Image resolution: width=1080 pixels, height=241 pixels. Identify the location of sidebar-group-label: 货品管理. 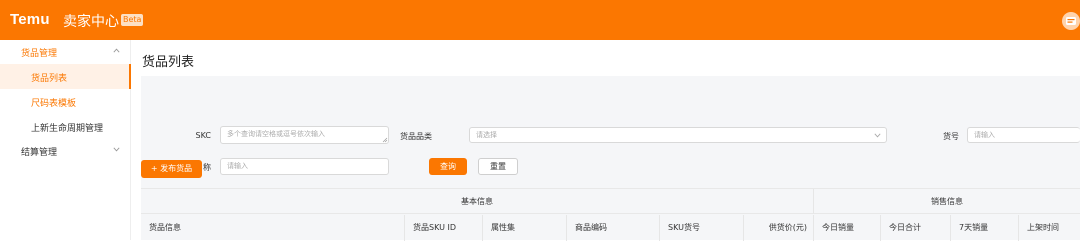
(39, 54).